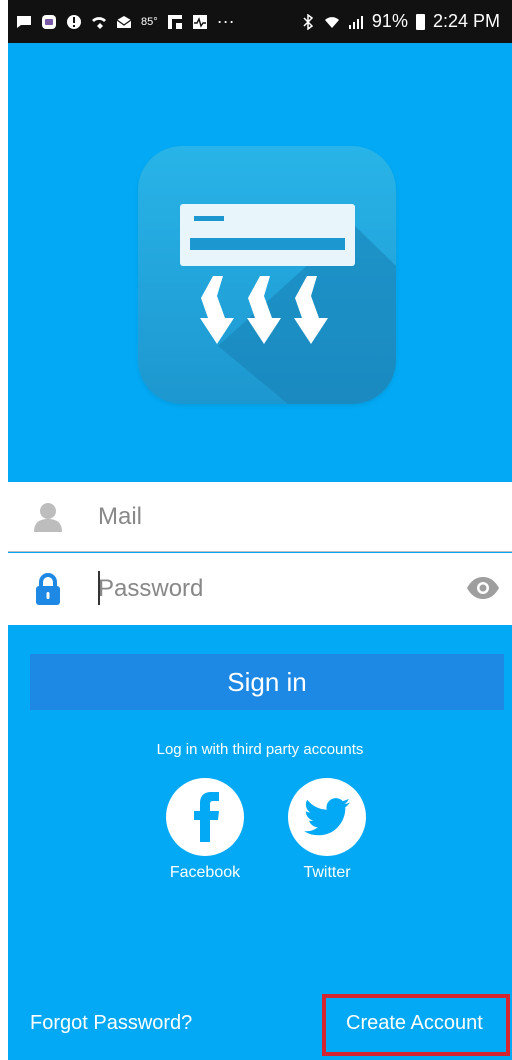  I want to click on text-cursor, so click(99, 588).